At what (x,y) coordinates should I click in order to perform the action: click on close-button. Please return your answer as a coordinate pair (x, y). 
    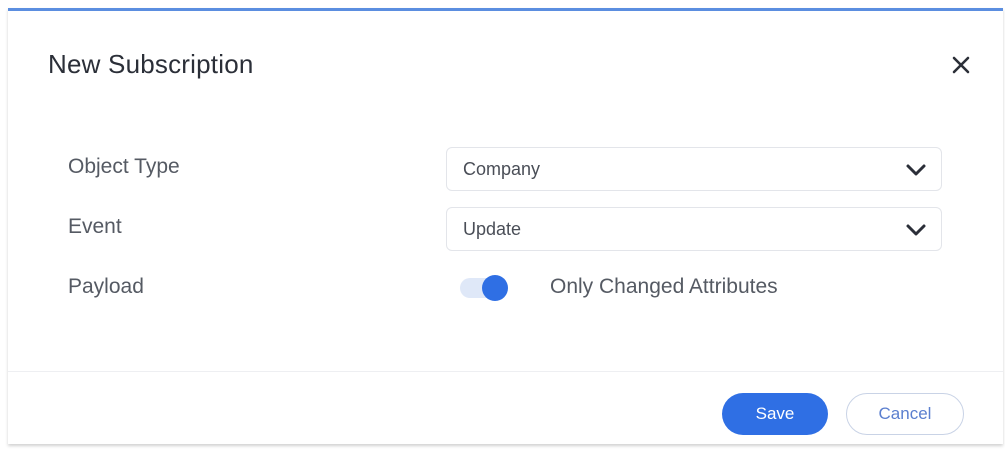
    Looking at the image, I should click on (961, 65).